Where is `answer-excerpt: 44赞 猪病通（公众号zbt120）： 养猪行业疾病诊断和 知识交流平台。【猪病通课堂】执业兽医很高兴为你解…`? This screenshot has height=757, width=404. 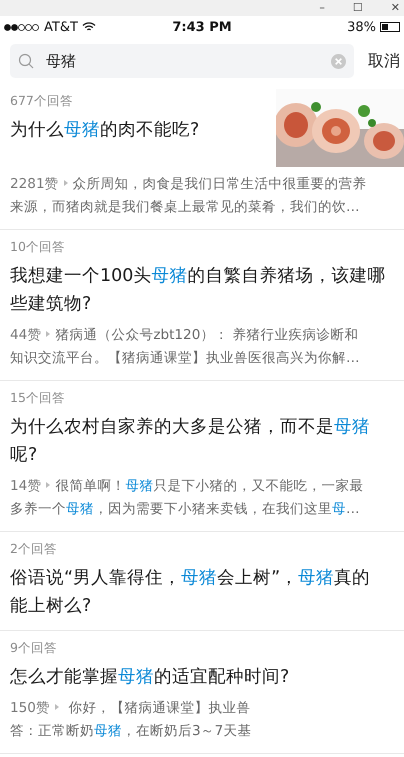 answer-excerpt: 44赞 猪病通（公众号zbt120）： 养猪行业疾病诊断和 知识交流平台。【猪病通课堂】执业兽医很高兴为你解… is located at coordinates (202, 347).